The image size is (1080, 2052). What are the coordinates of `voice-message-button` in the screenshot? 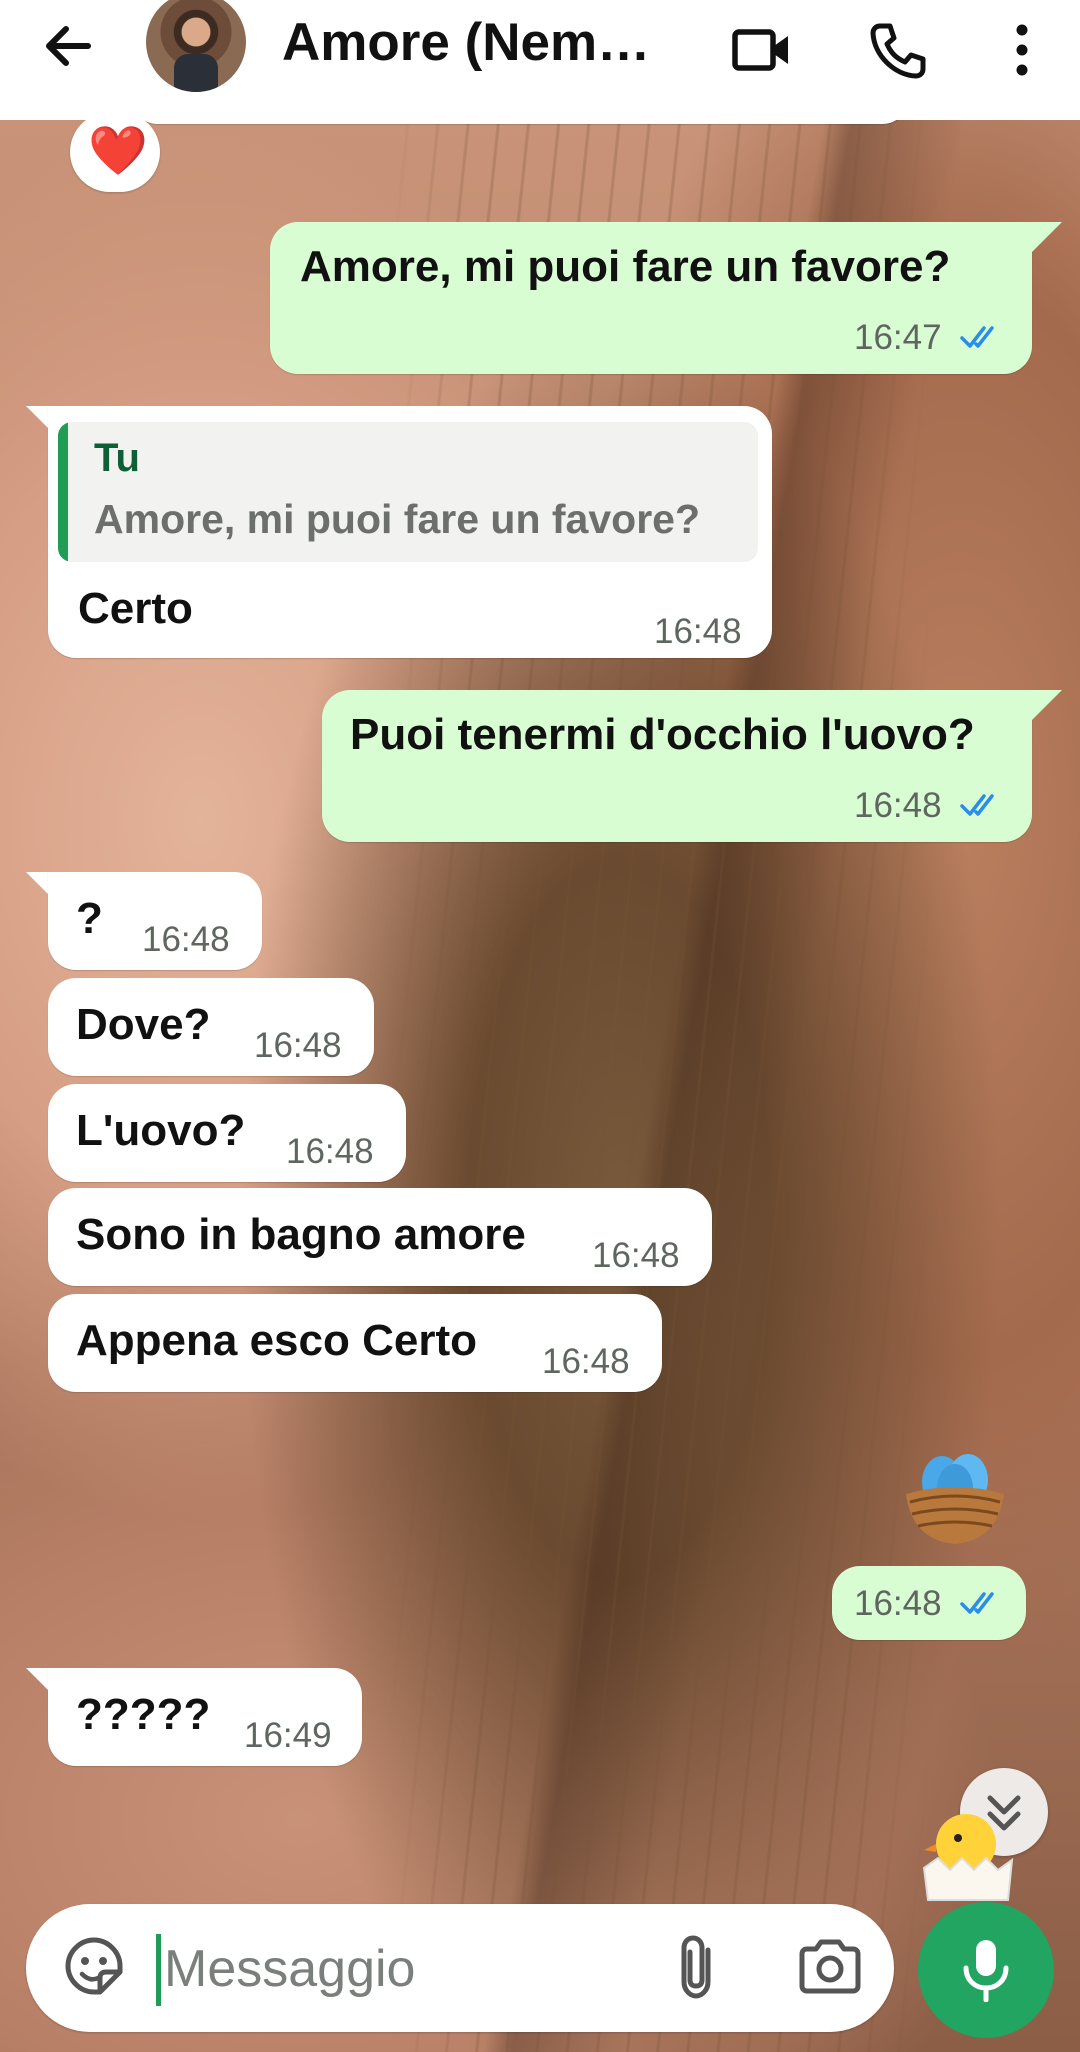 It's located at (986, 1970).